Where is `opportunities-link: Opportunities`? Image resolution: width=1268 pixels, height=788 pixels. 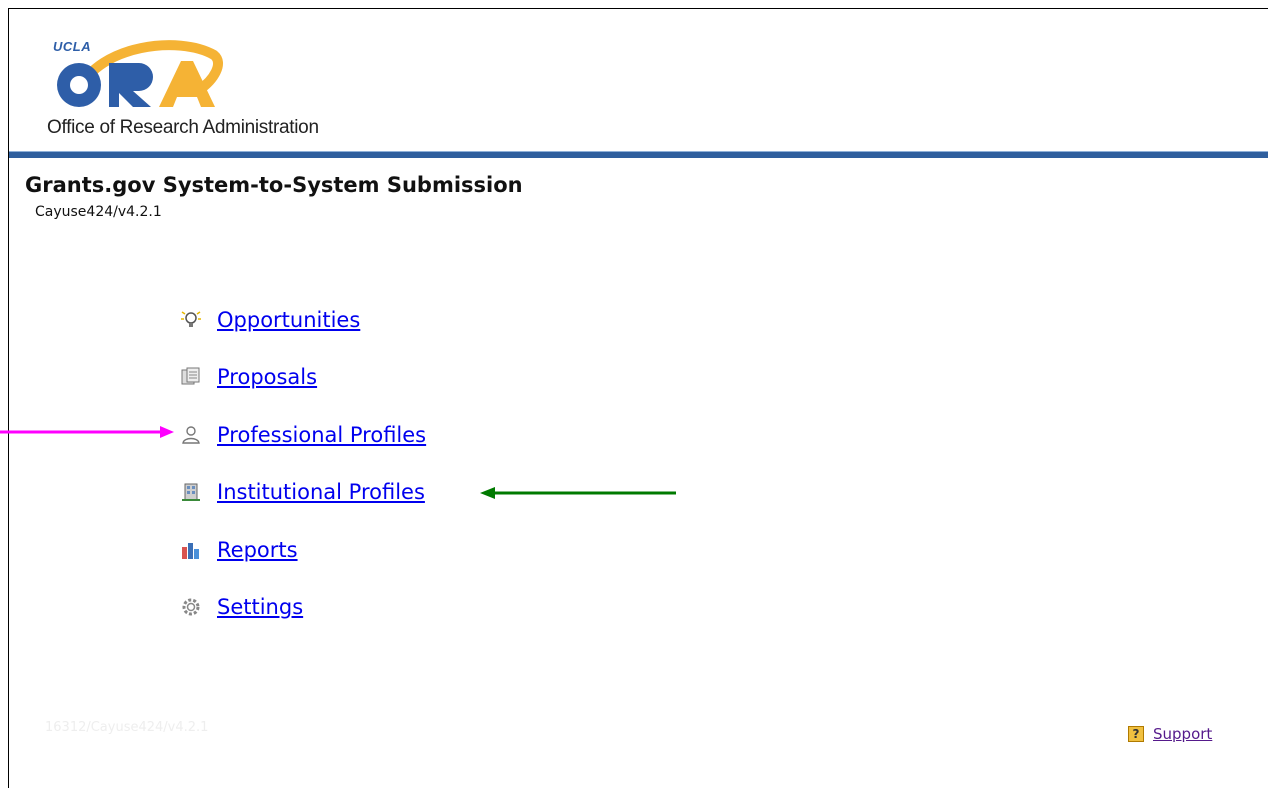 opportunities-link: Opportunities is located at coordinates (288, 320).